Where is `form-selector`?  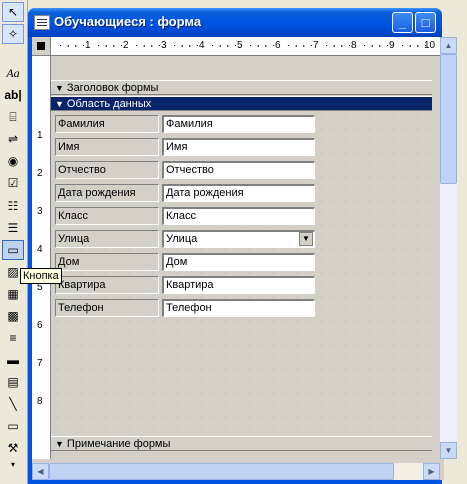
form-selector is located at coordinates (41, 46).